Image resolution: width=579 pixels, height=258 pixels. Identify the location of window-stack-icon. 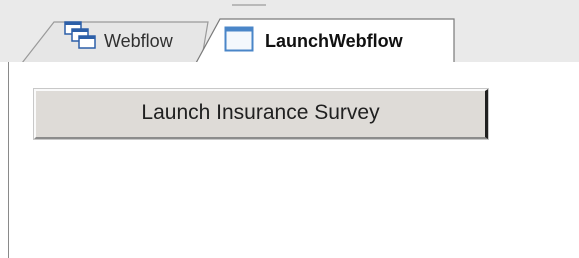
(80, 35).